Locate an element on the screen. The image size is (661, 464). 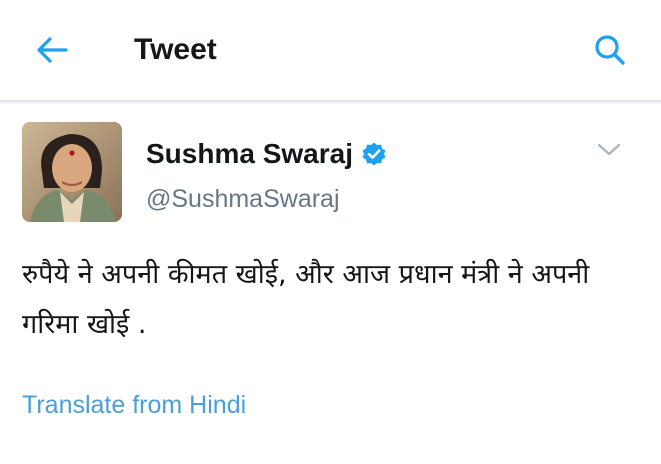
page-title: Tweet is located at coordinates (175, 49).